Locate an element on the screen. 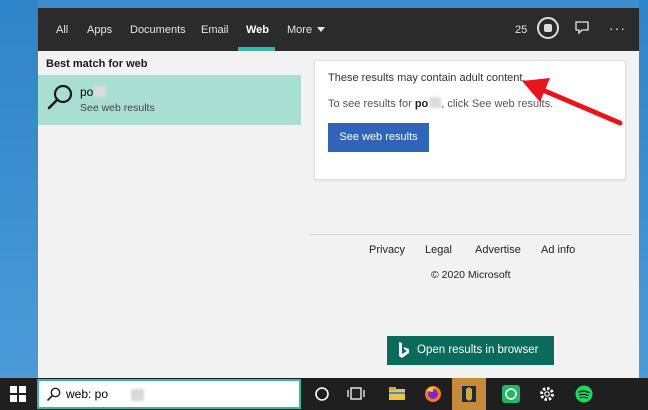  file-explorer-button is located at coordinates (397, 394).